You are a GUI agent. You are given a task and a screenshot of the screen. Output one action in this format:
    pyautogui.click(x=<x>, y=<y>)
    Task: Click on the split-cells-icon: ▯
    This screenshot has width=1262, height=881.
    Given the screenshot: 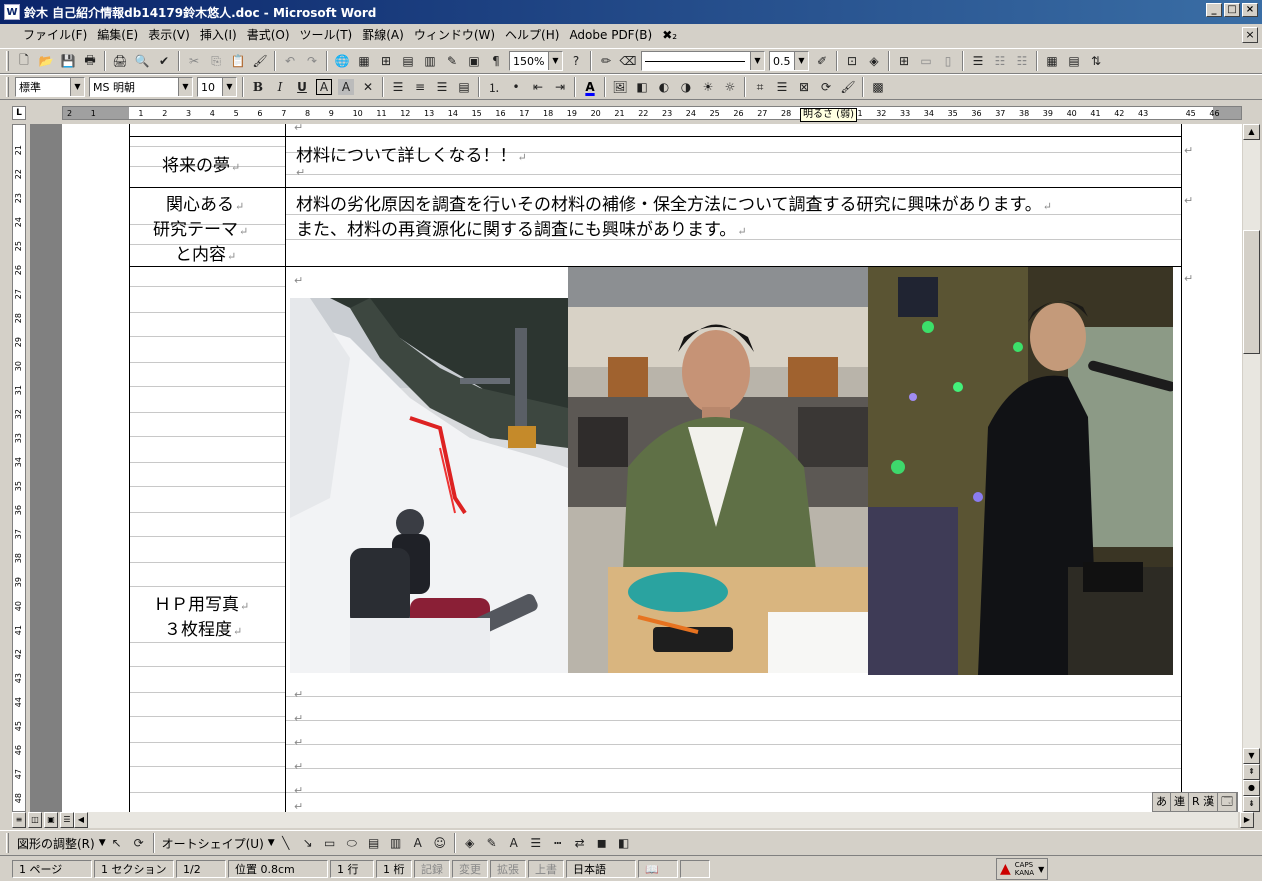 What is the action you would take?
    pyautogui.click(x=948, y=61)
    